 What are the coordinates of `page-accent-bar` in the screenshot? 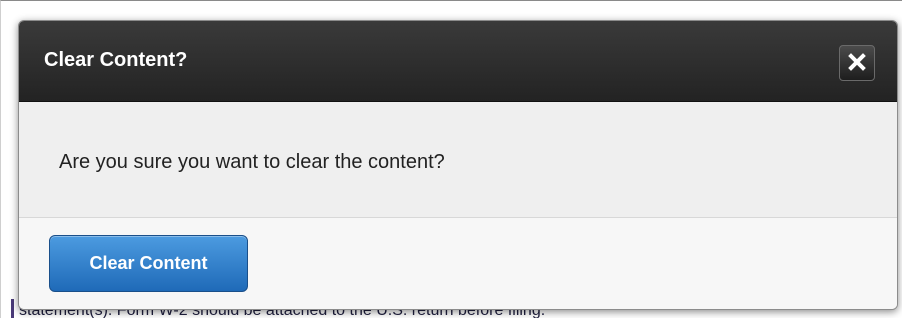 It's located at (12, 308).